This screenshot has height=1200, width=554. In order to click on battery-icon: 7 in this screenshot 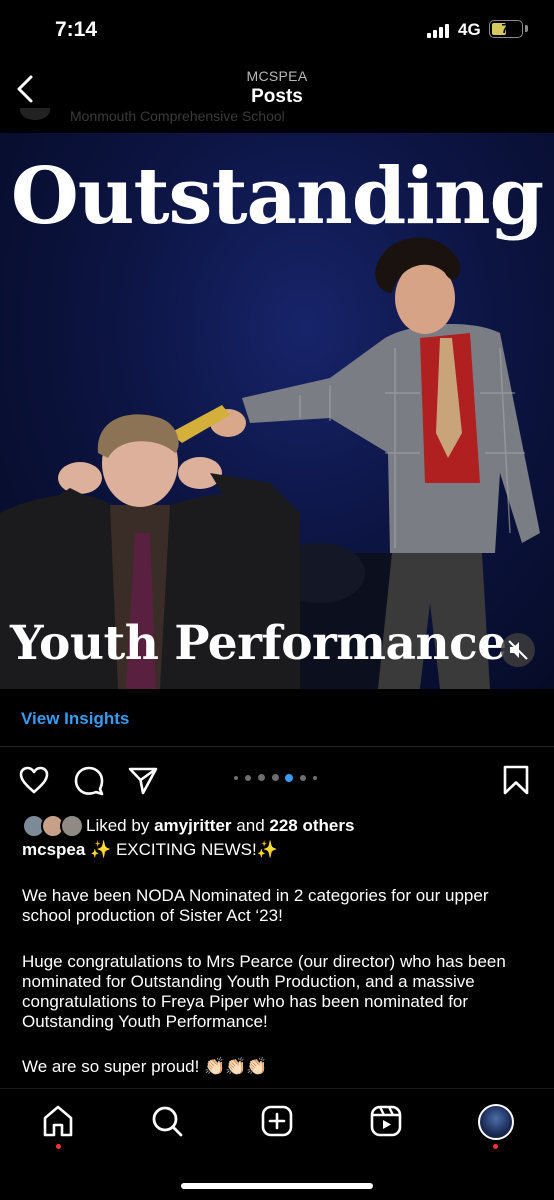, I will do `click(506, 29)`.